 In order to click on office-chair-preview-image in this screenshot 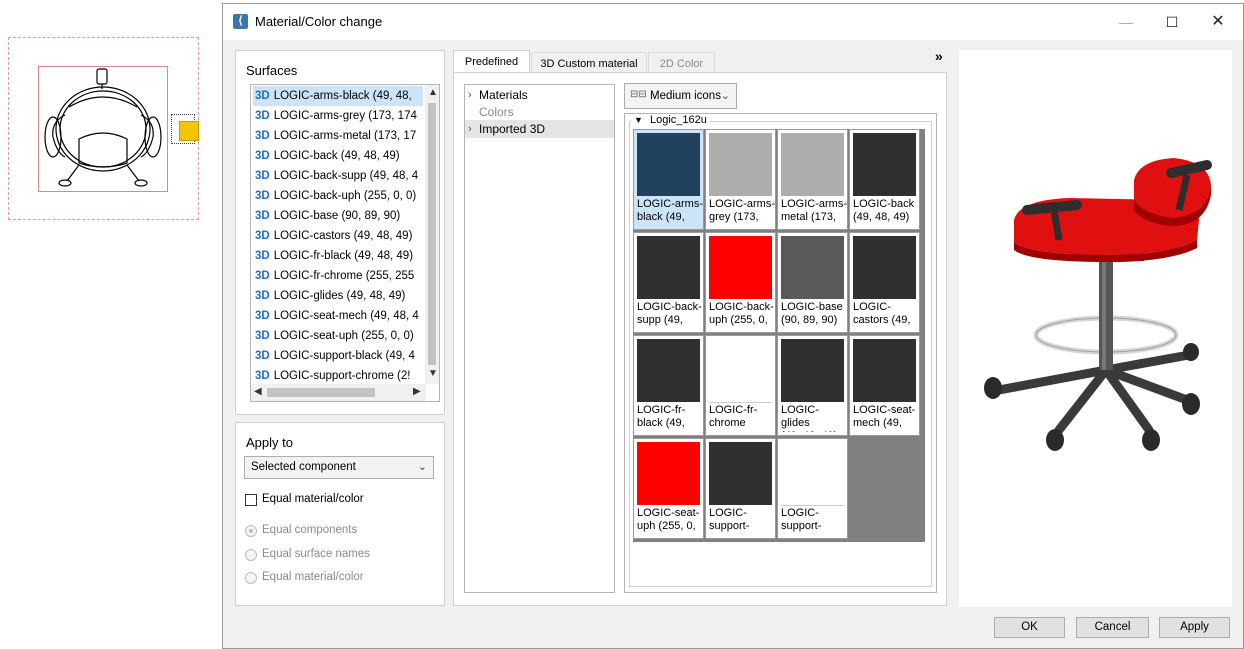, I will do `click(1098, 304)`.